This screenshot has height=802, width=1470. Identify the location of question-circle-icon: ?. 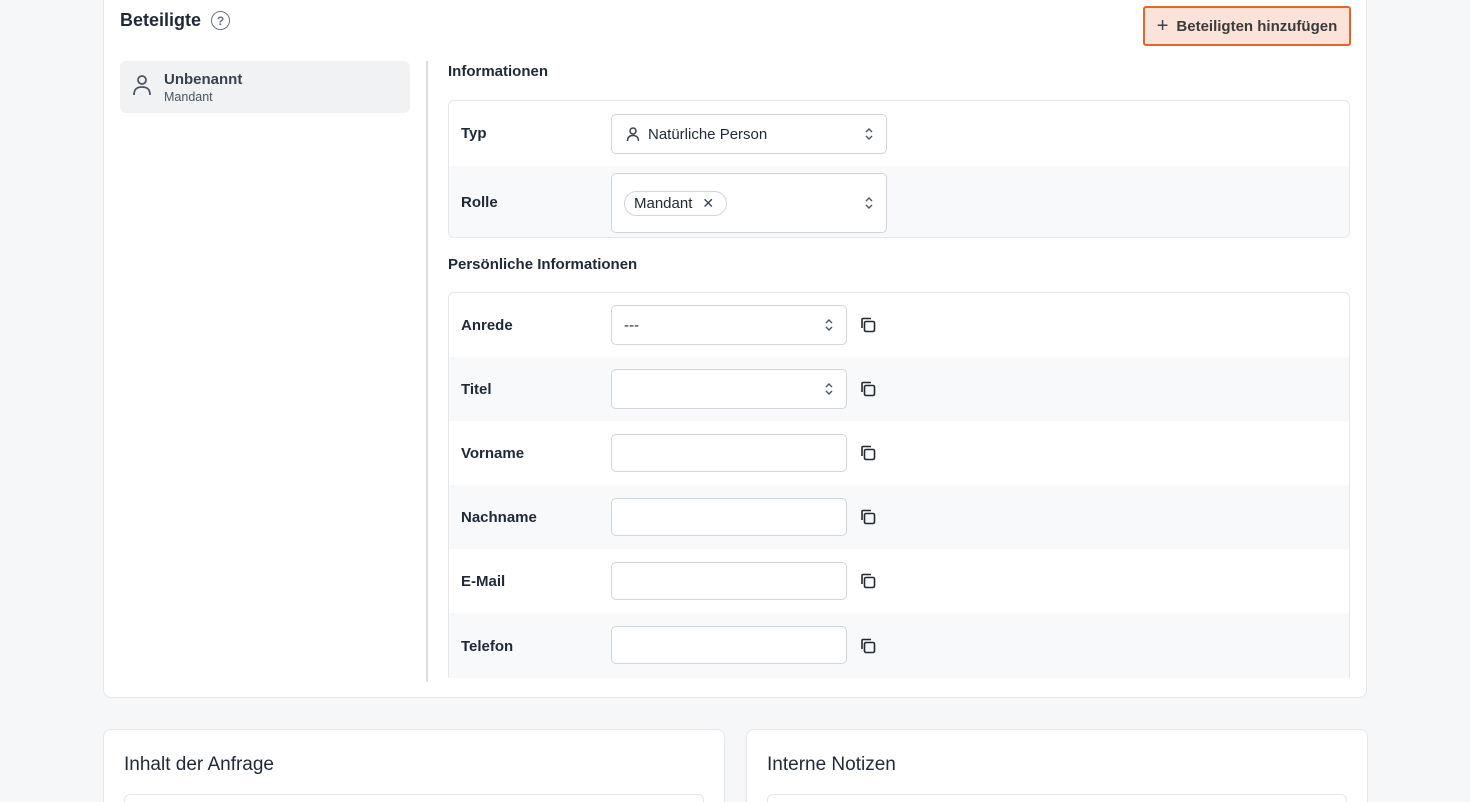
(221, 20).